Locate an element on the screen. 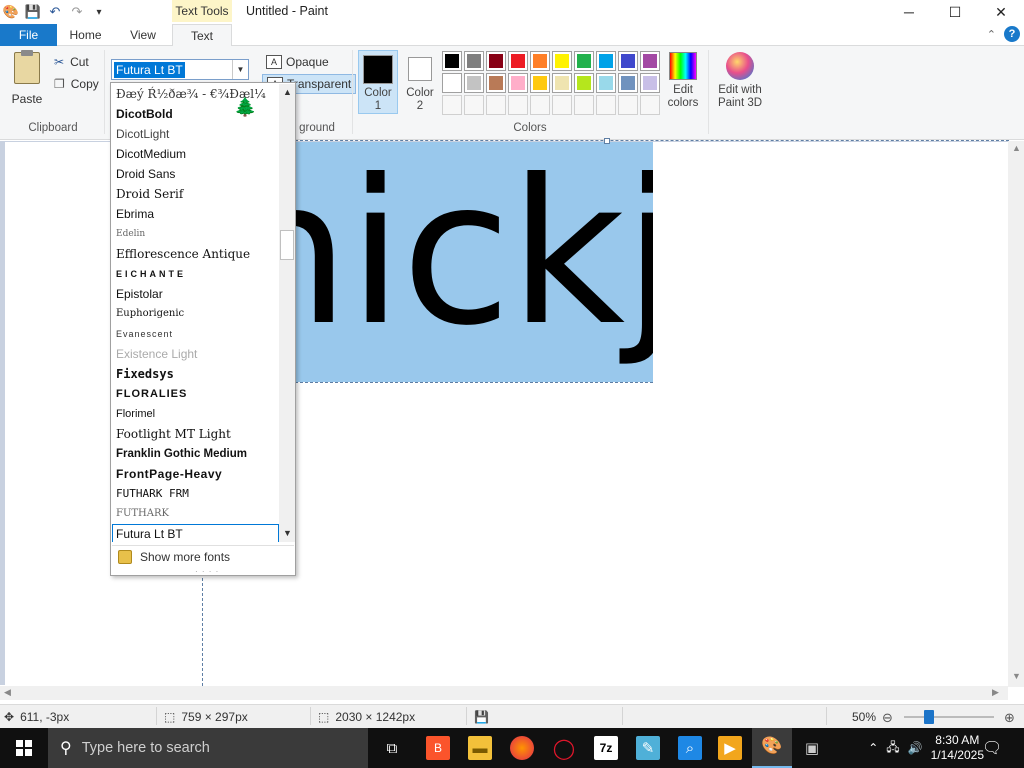 Image resolution: width=1024 pixels, height=768 pixels. font-list-item: Euphorigenic is located at coordinates (195, 314).